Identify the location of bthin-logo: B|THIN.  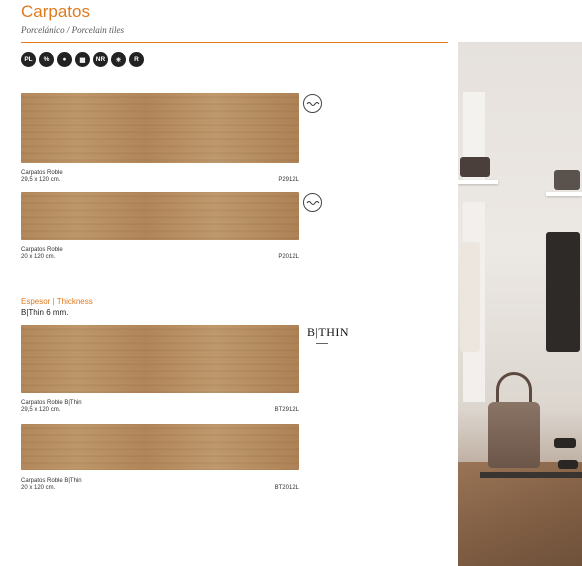
(328, 332).